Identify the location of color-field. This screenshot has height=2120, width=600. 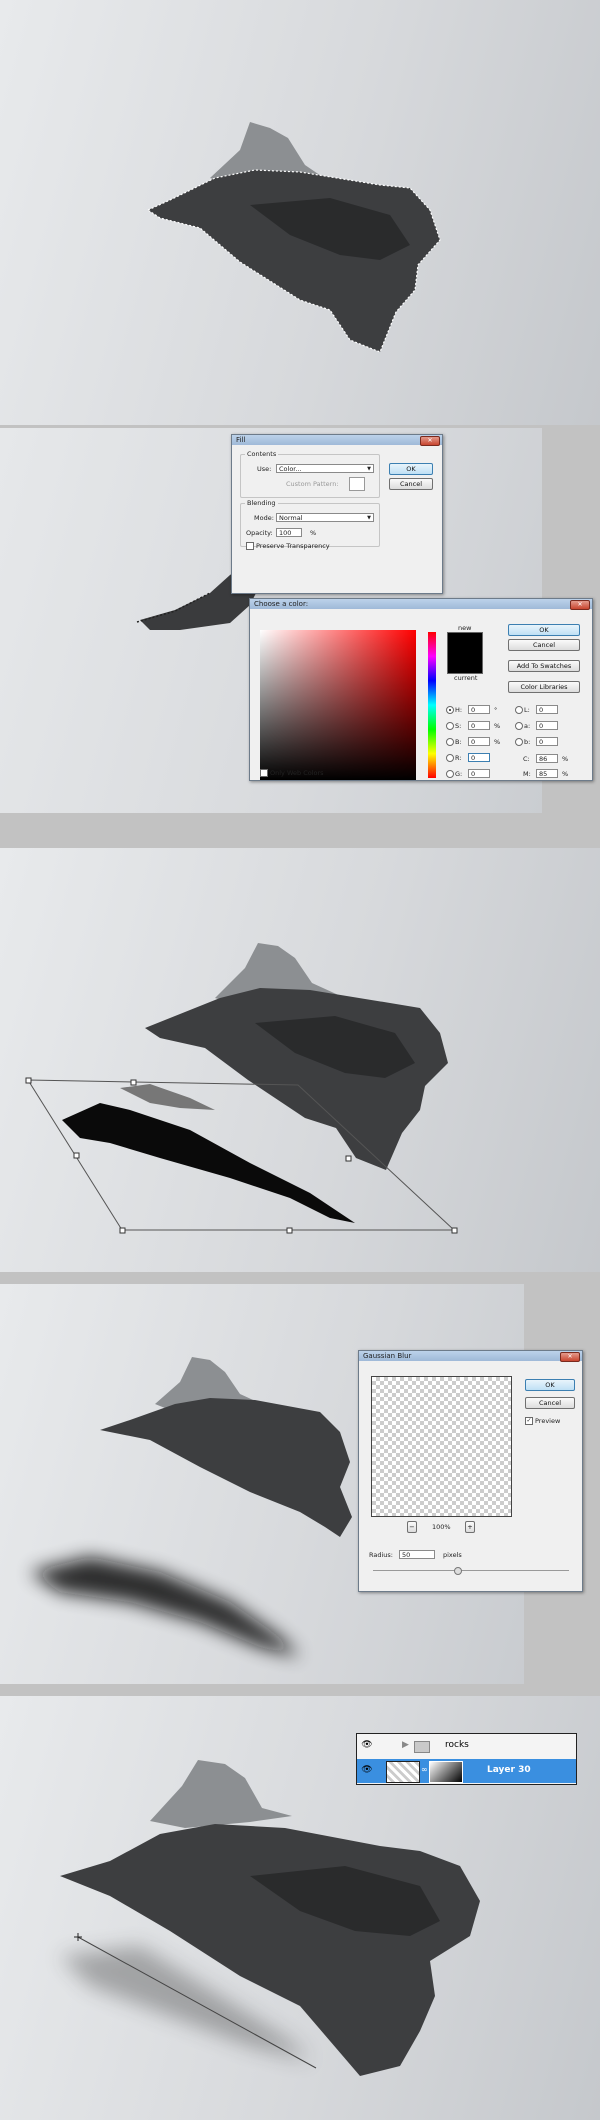
(338, 705).